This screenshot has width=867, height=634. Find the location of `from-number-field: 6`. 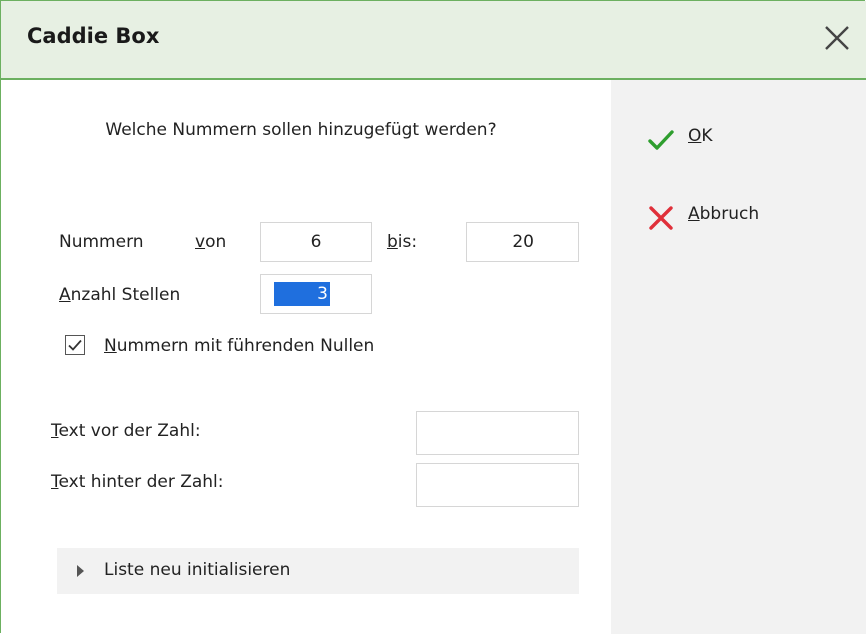

from-number-field: 6 is located at coordinates (316, 242).